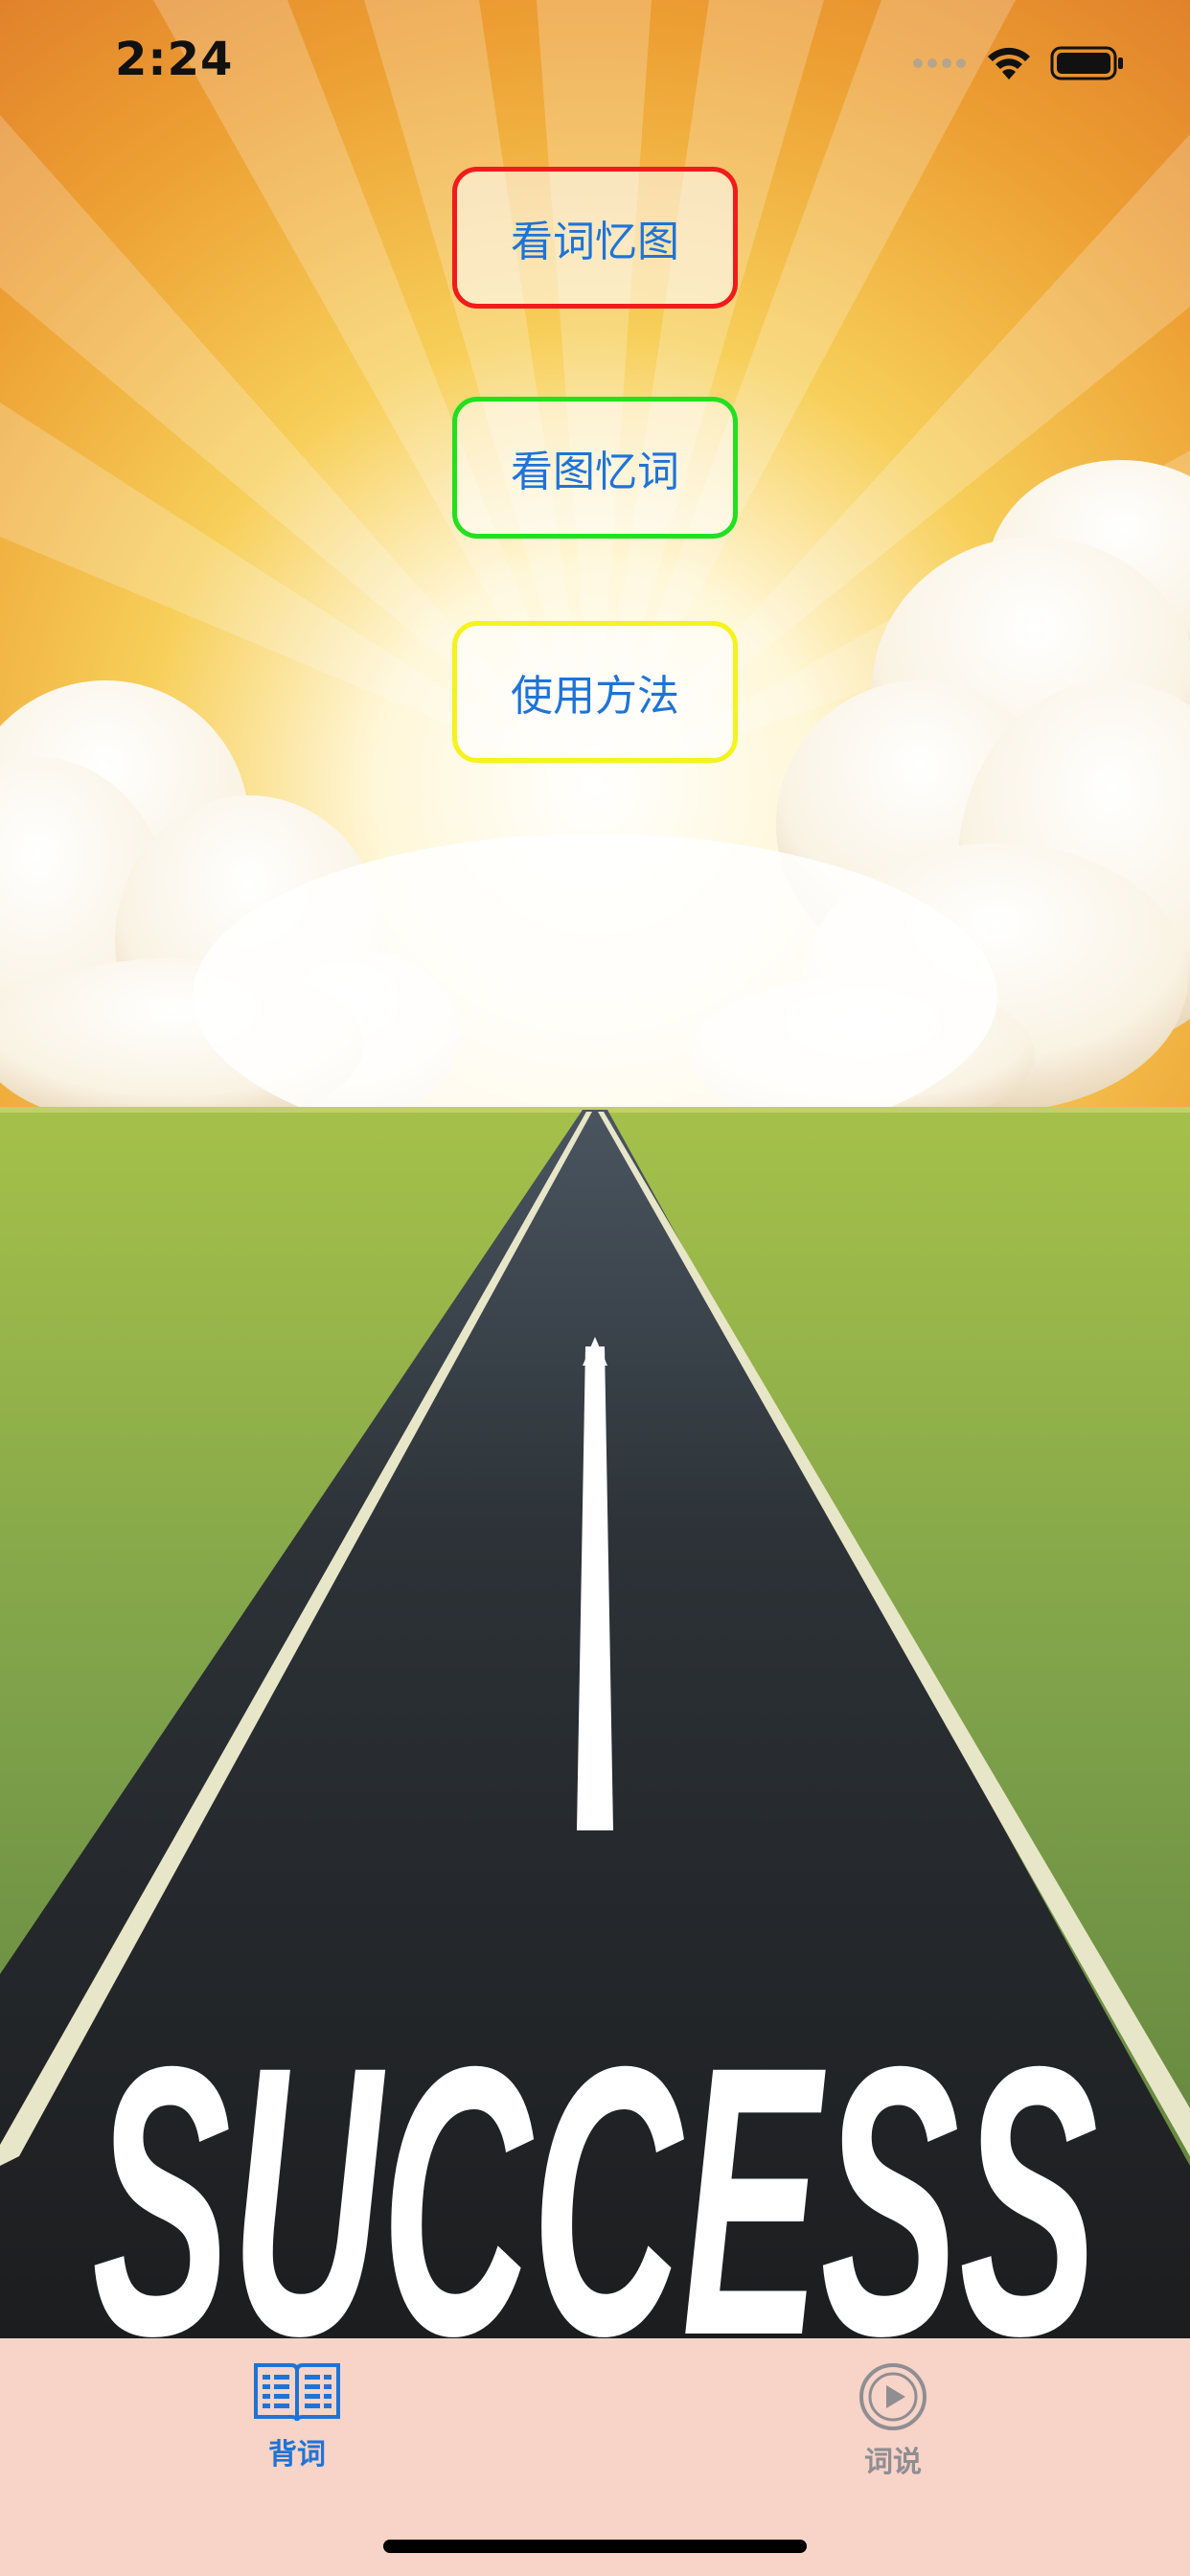 The image size is (1190, 2576). Describe the element at coordinates (1009, 63) in the screenshot. I see `wifi-icon` at that location.